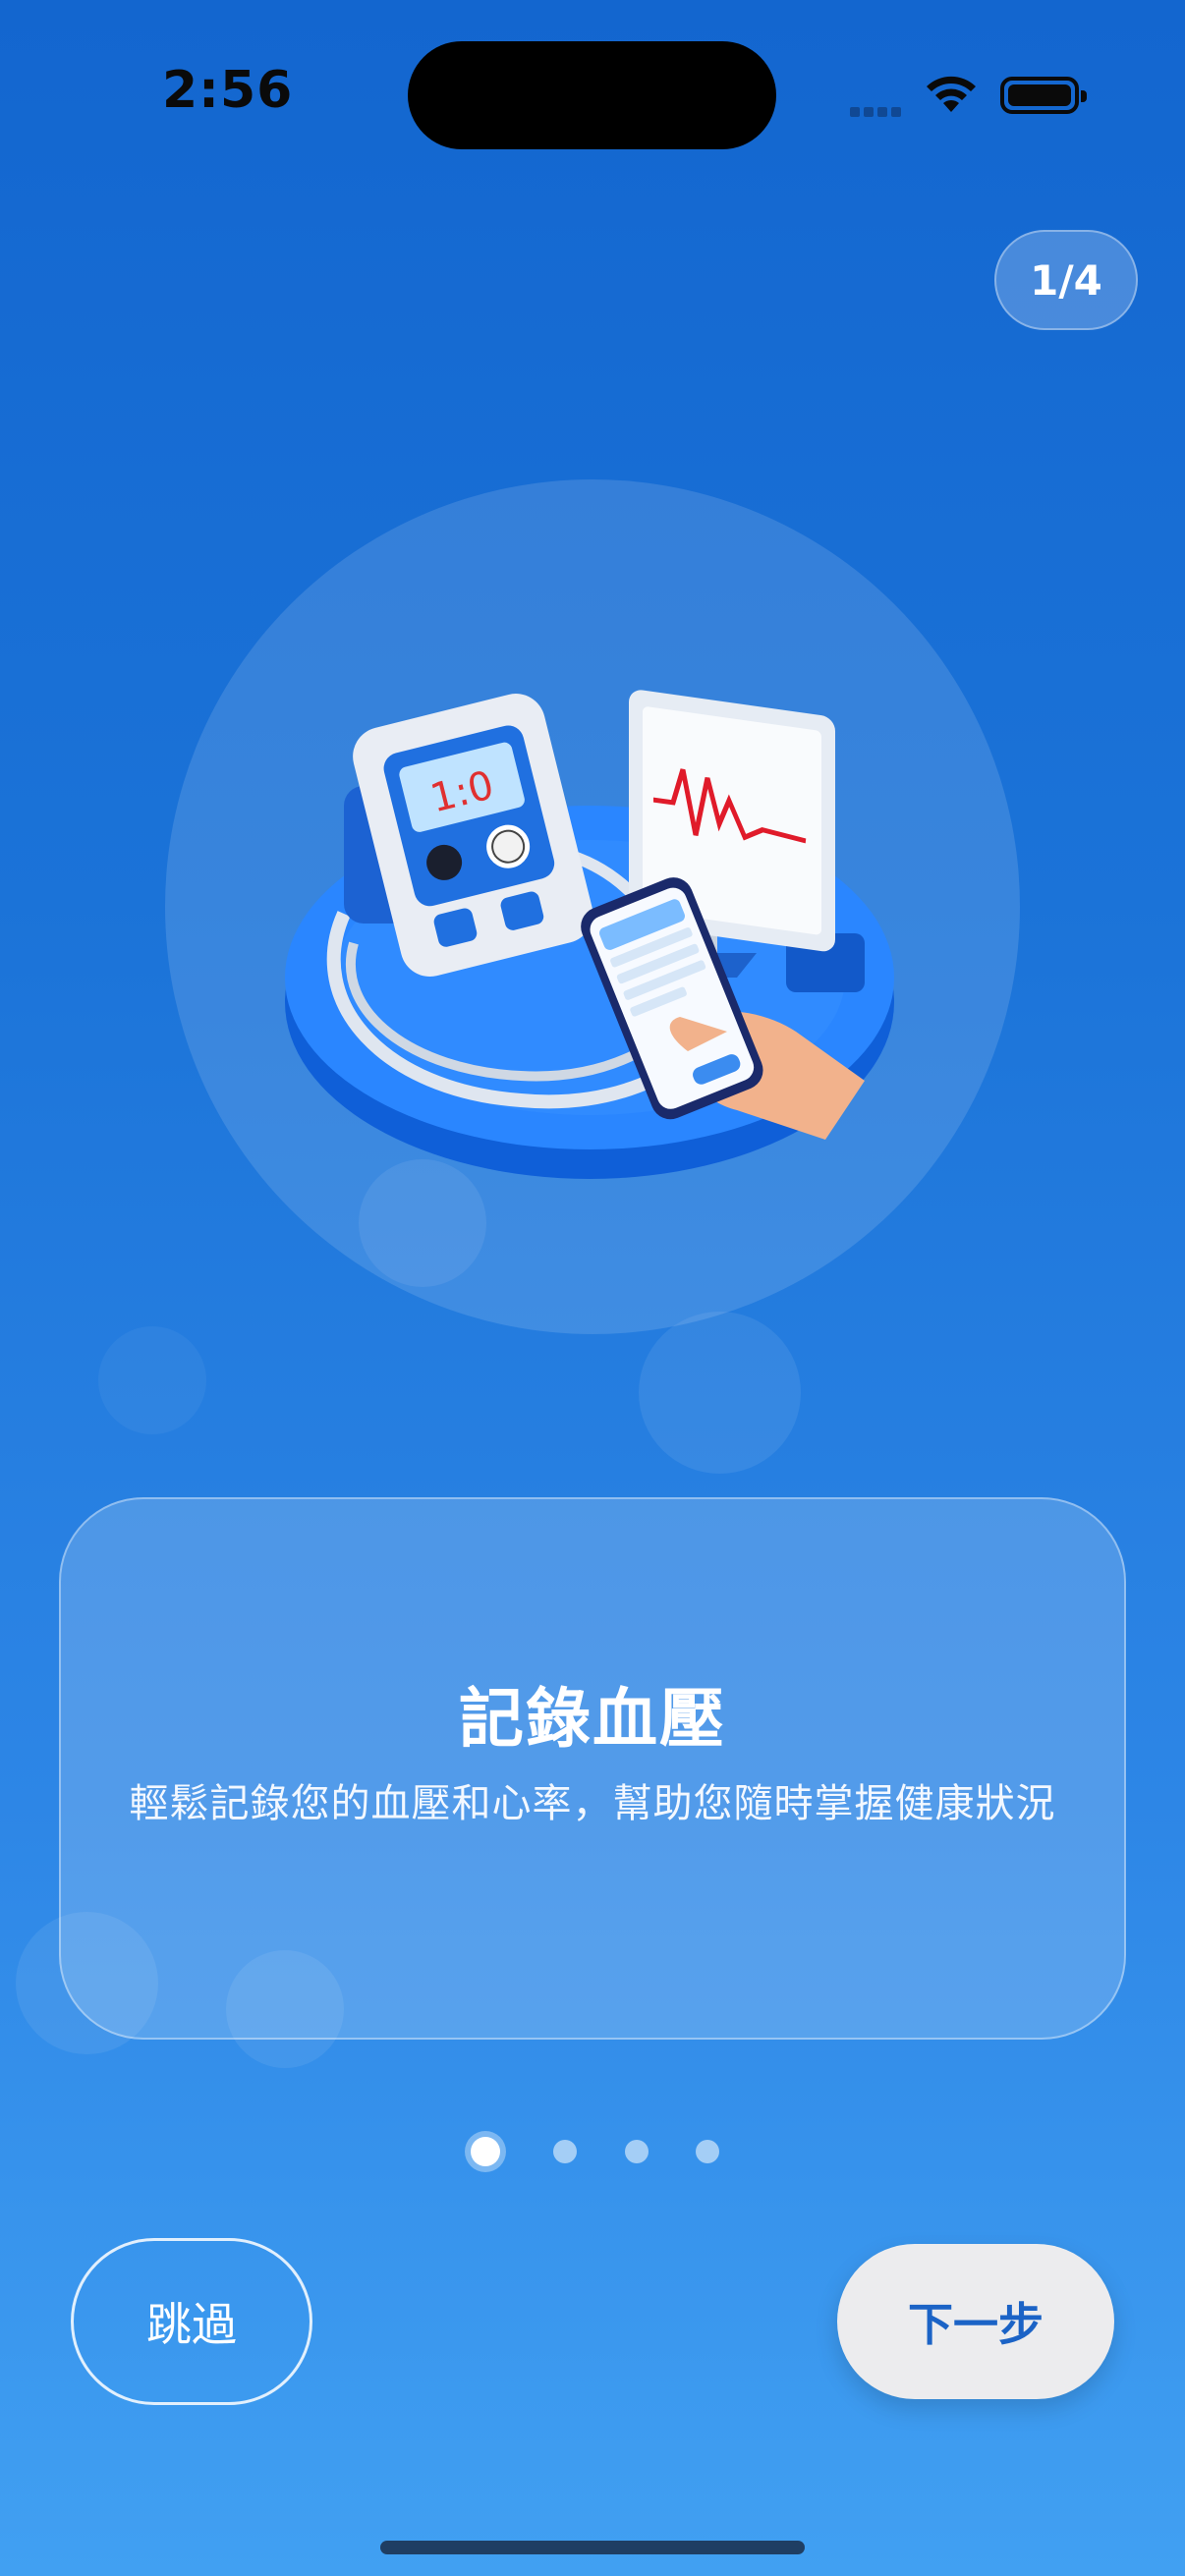 The image size is (1185, 2576). I want to click on status-time: 2:56, so click(228, 90).